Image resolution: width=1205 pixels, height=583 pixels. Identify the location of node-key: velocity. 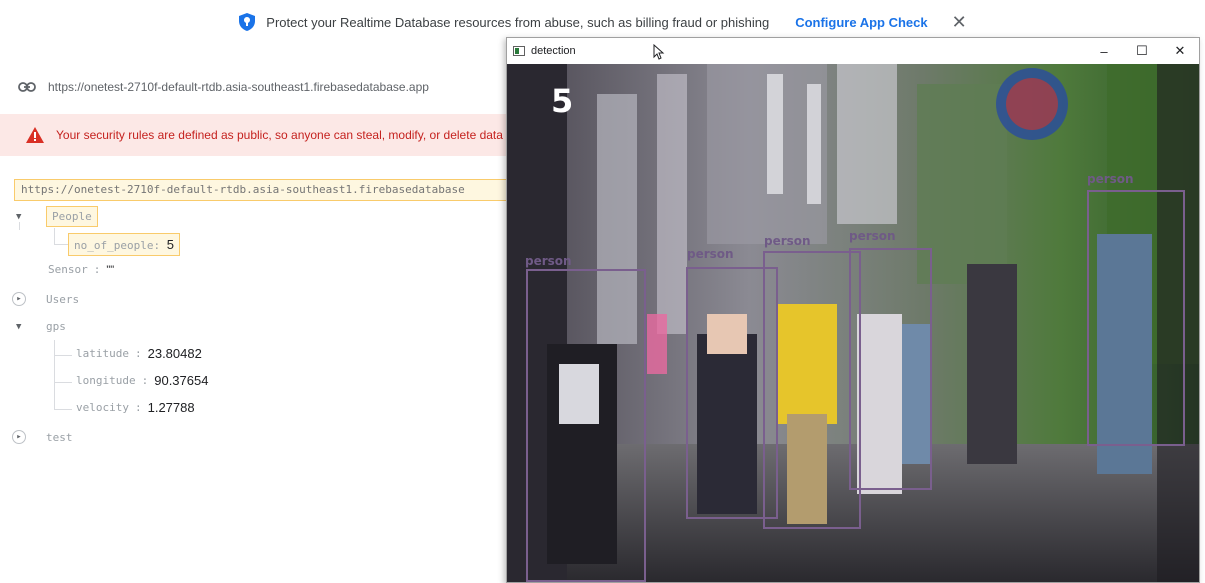
(102, 407).